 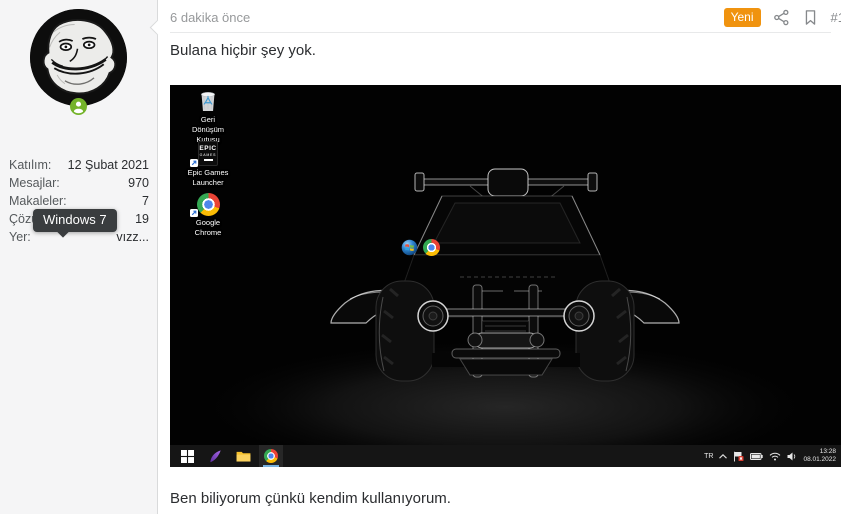 I want to click on stat-row-messages: Mesajlar: 970, so click(x=79, y=183).